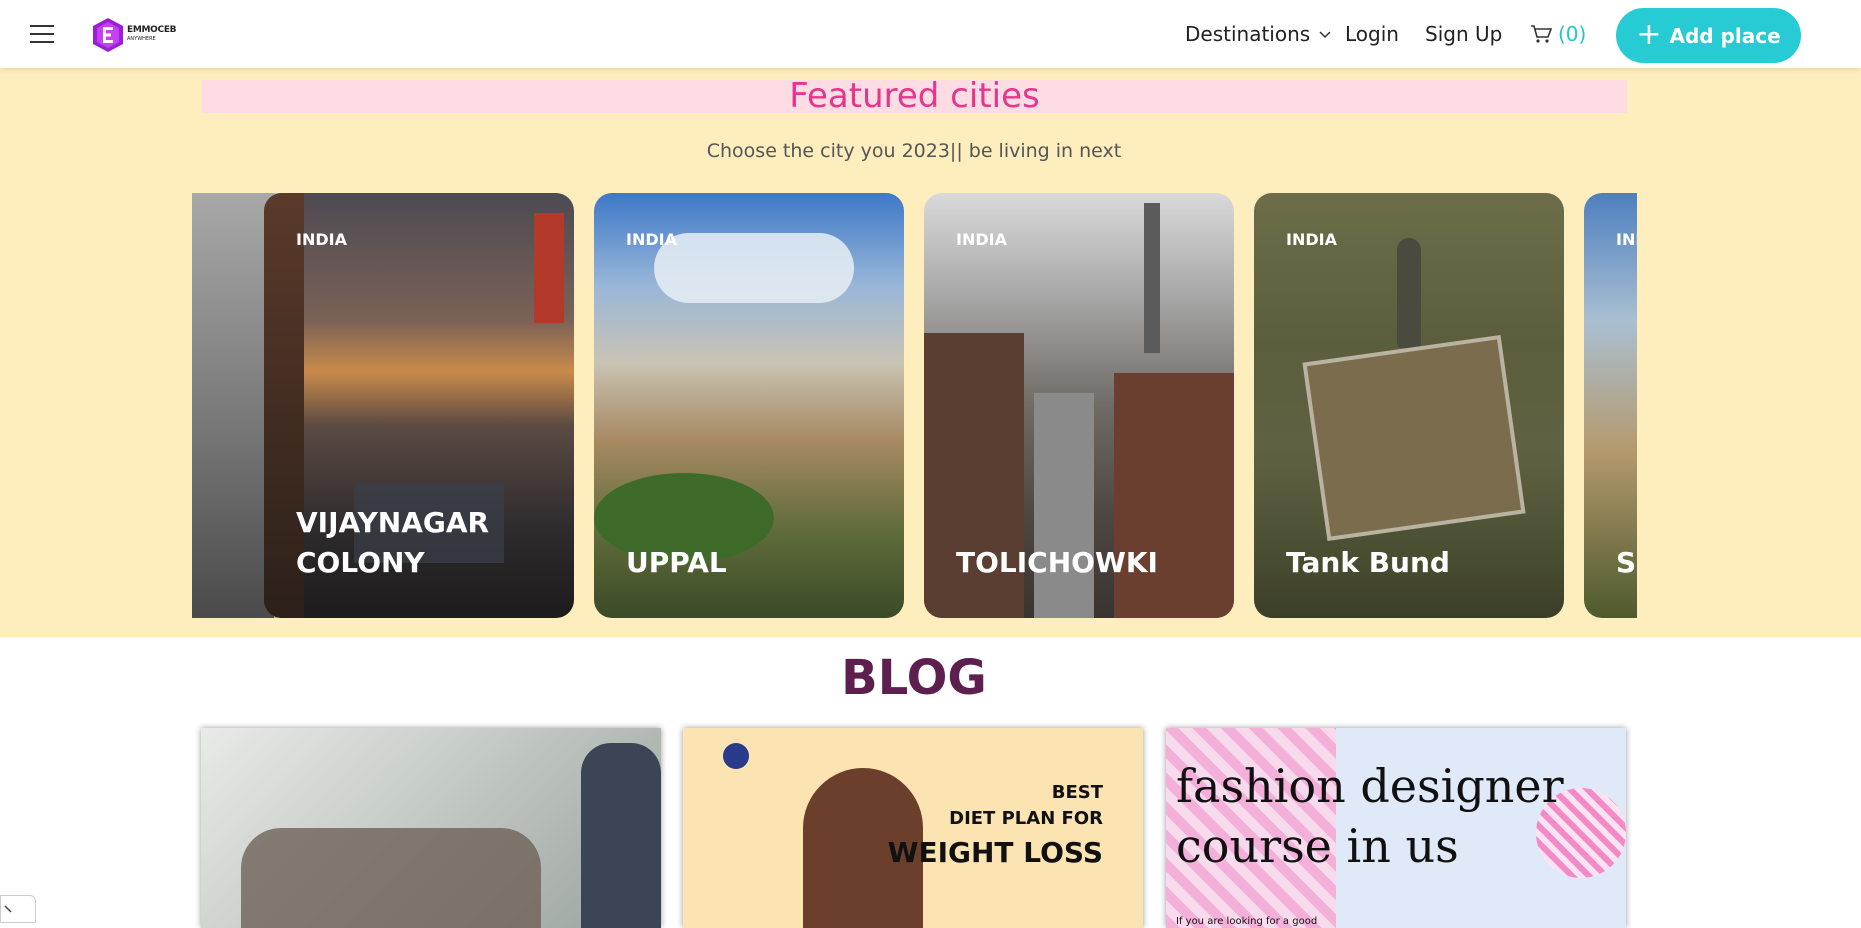 The image size is (1861, 928). I want to click on cart-button: (0), so click(1558, 34).